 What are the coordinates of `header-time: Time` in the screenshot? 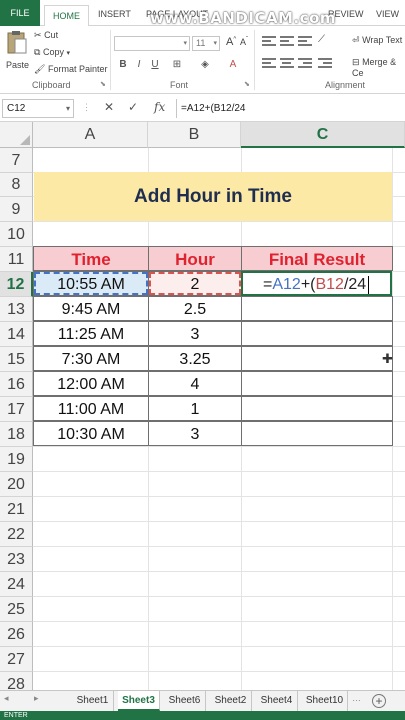 It's located at (91, 258).